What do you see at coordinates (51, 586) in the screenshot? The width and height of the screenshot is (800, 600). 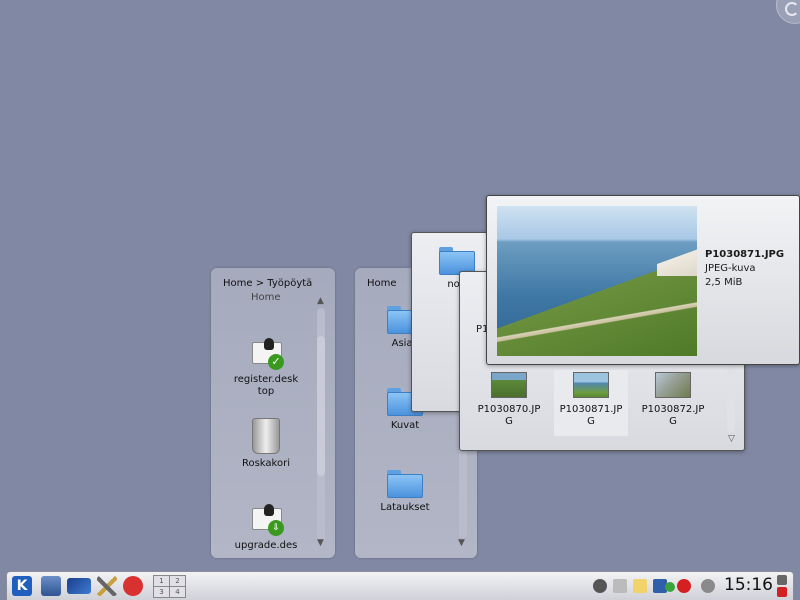 I see `system-settings-icon` at bounding box center [51, 586].